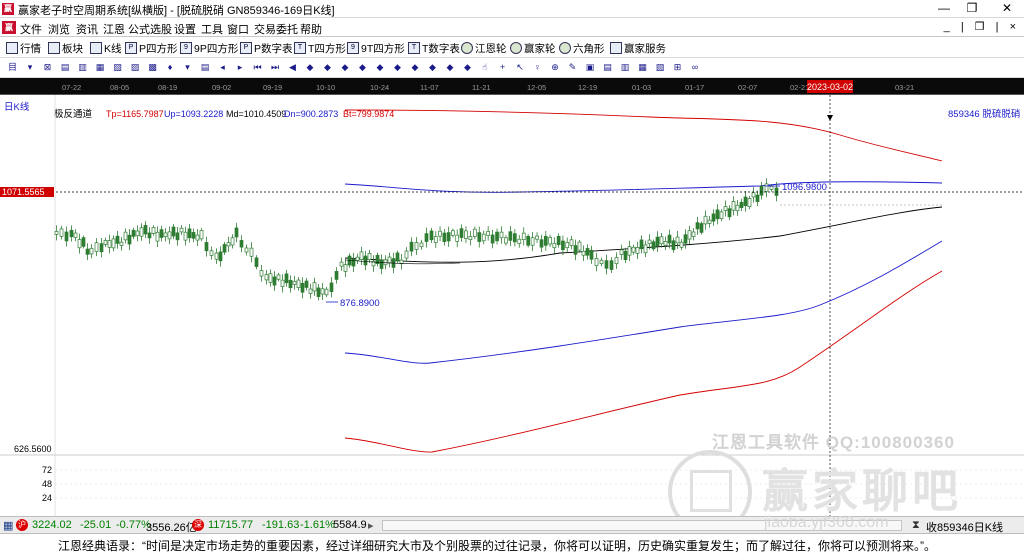 This screenshot has width=1024, height=554. Describe the element at coordinates (212, 29) in the screenshot. I see `menu-tools: 工具` at that location.